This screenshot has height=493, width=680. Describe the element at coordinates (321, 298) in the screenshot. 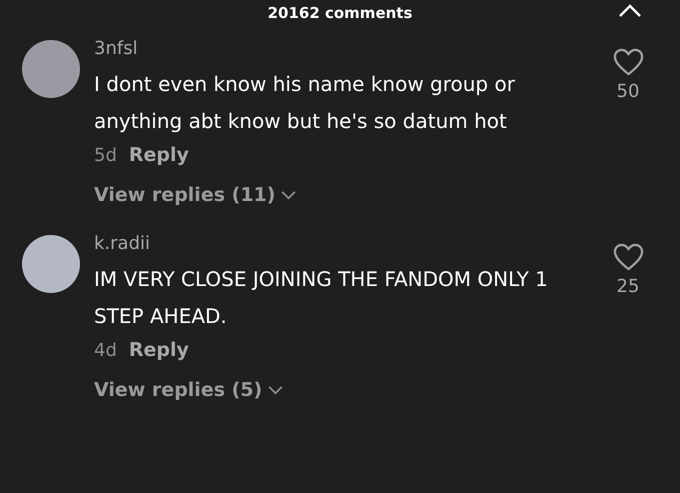

I see `comment-text: IM VERY CLOSE JOINING THE FANDOM ONLY 1 STEP AHEAD.` at that location.